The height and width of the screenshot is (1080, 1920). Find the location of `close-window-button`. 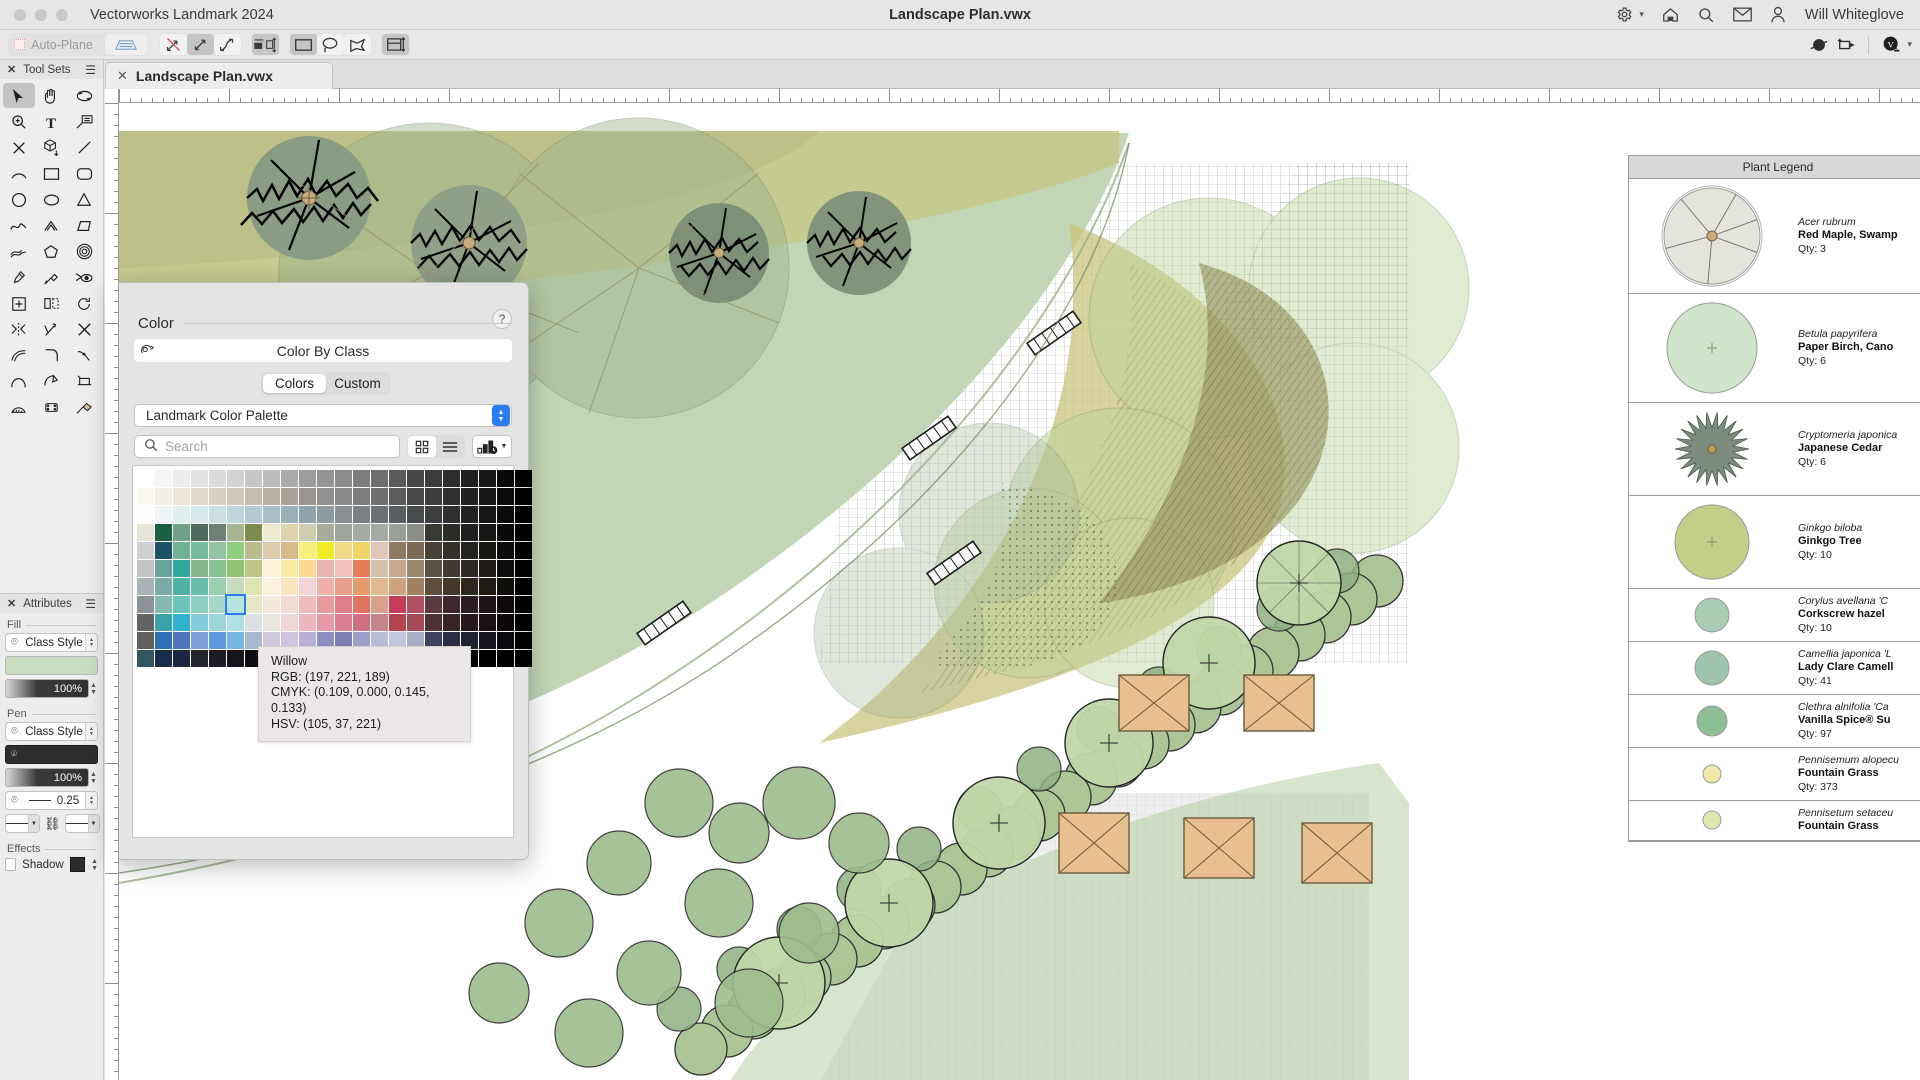

close-window-button is located at coordinates (20, 14).